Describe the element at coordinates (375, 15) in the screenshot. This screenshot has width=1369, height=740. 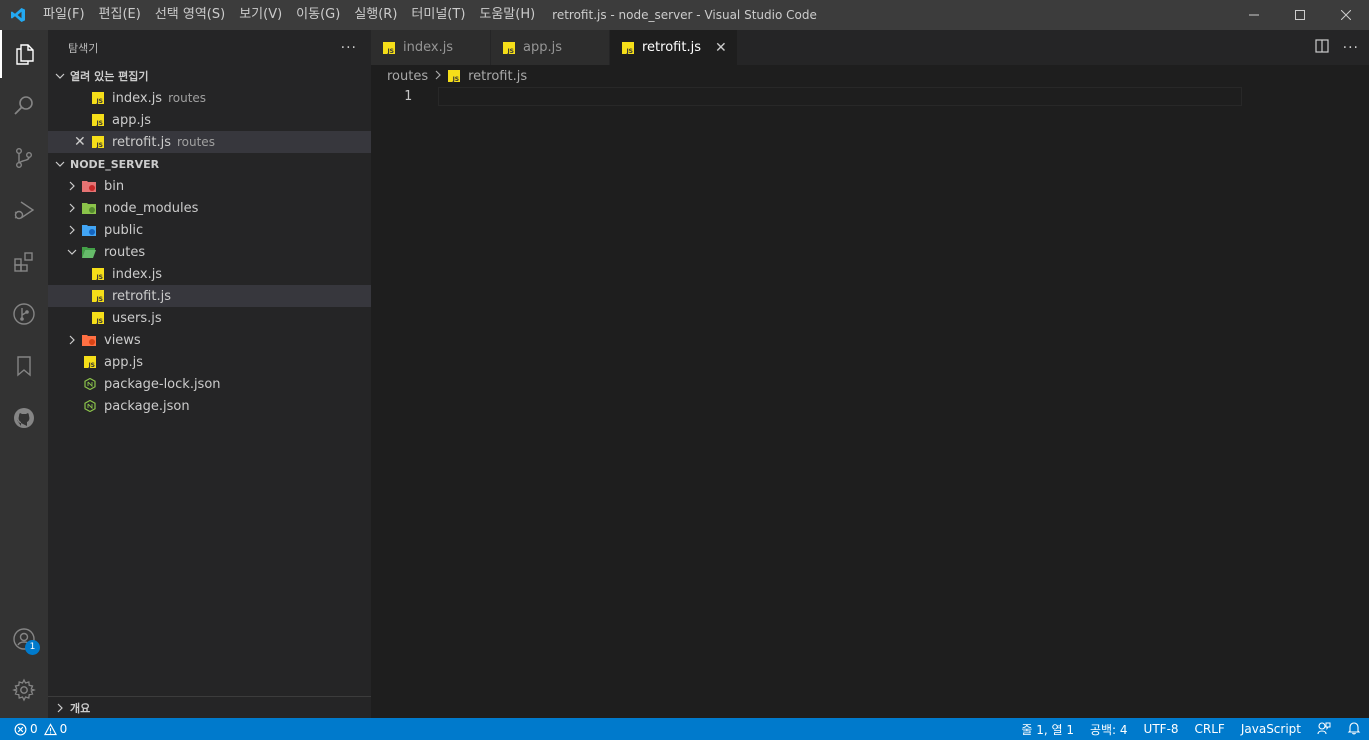
I see `menu-run: 실행(R)` at that location.